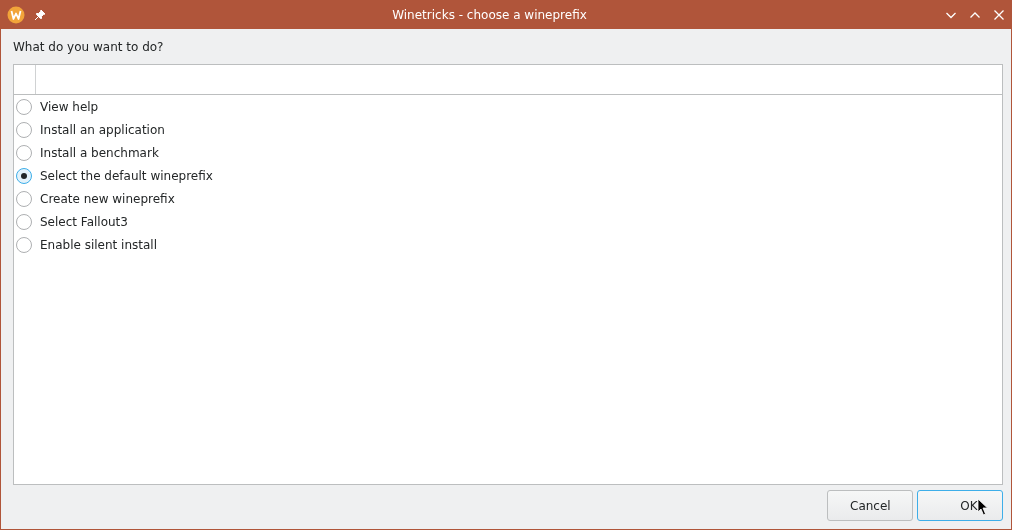 This screenshot has height=530, width=1012. Describe the element at coordinates (89, 48) in the screenshot. I see `prompt-label: What do you want to do?` at that location.